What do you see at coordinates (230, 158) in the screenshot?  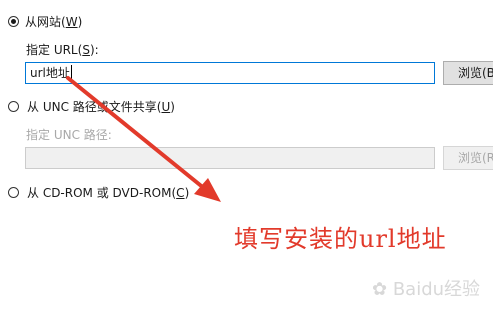 I see `unc-path-input` at bounding box center [230, 158].